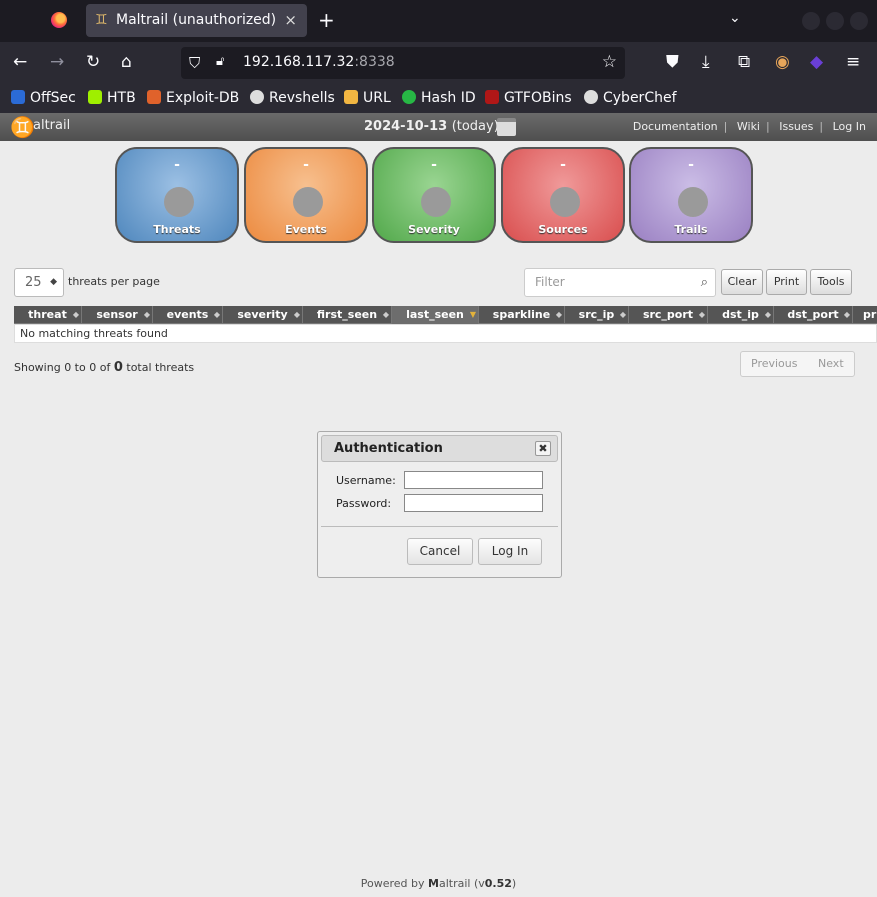 The image size is (877, 897). I want to click on home-icon: ⌂, so click(126, 62).